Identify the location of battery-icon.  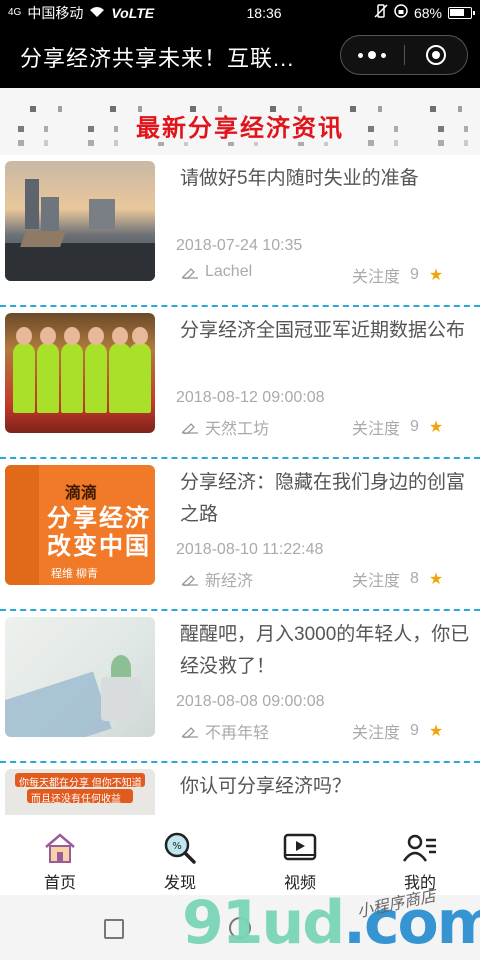
(461, 12).